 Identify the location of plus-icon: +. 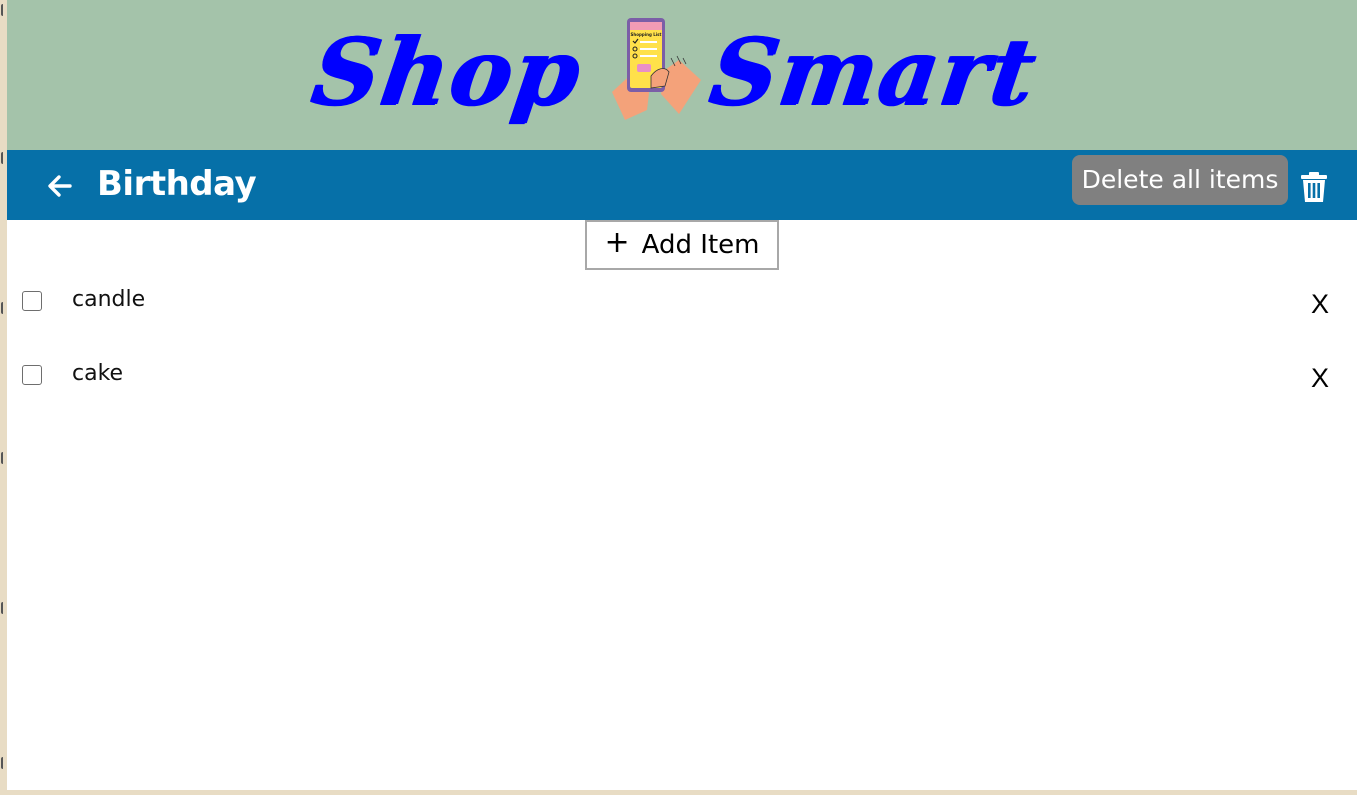
(617, 242).